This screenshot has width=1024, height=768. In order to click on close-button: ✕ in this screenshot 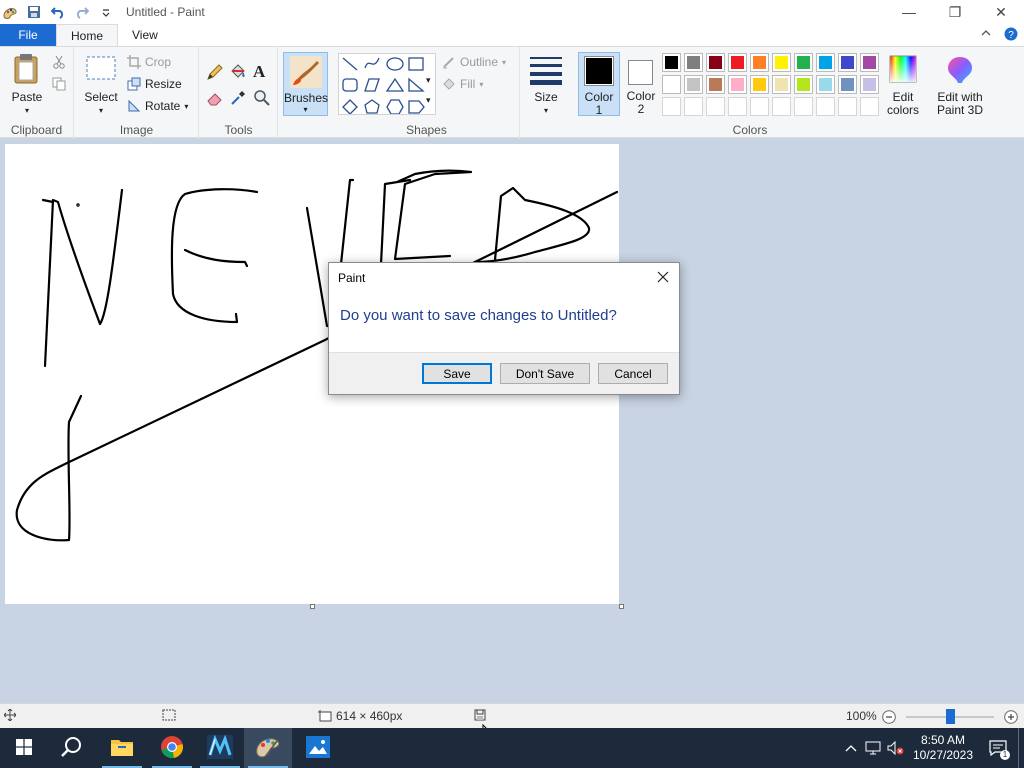, I will do `click(1001, 12)`.